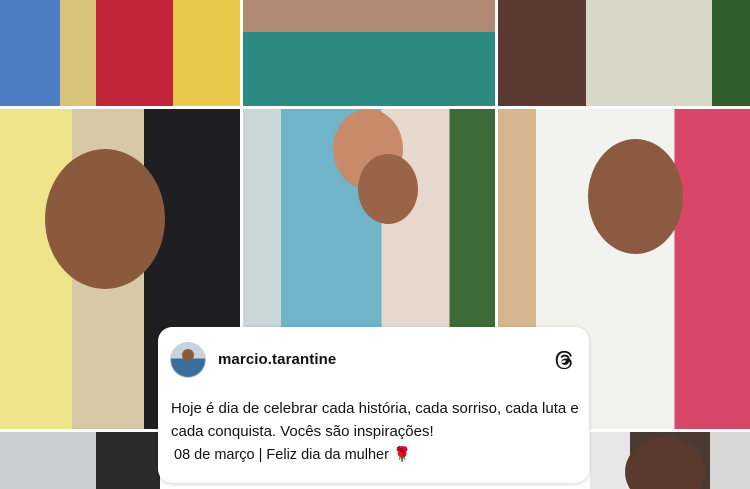  I want to click on post-date-line: 08 de março | Feliz dia da mulher 🌹, so click(292, 454).